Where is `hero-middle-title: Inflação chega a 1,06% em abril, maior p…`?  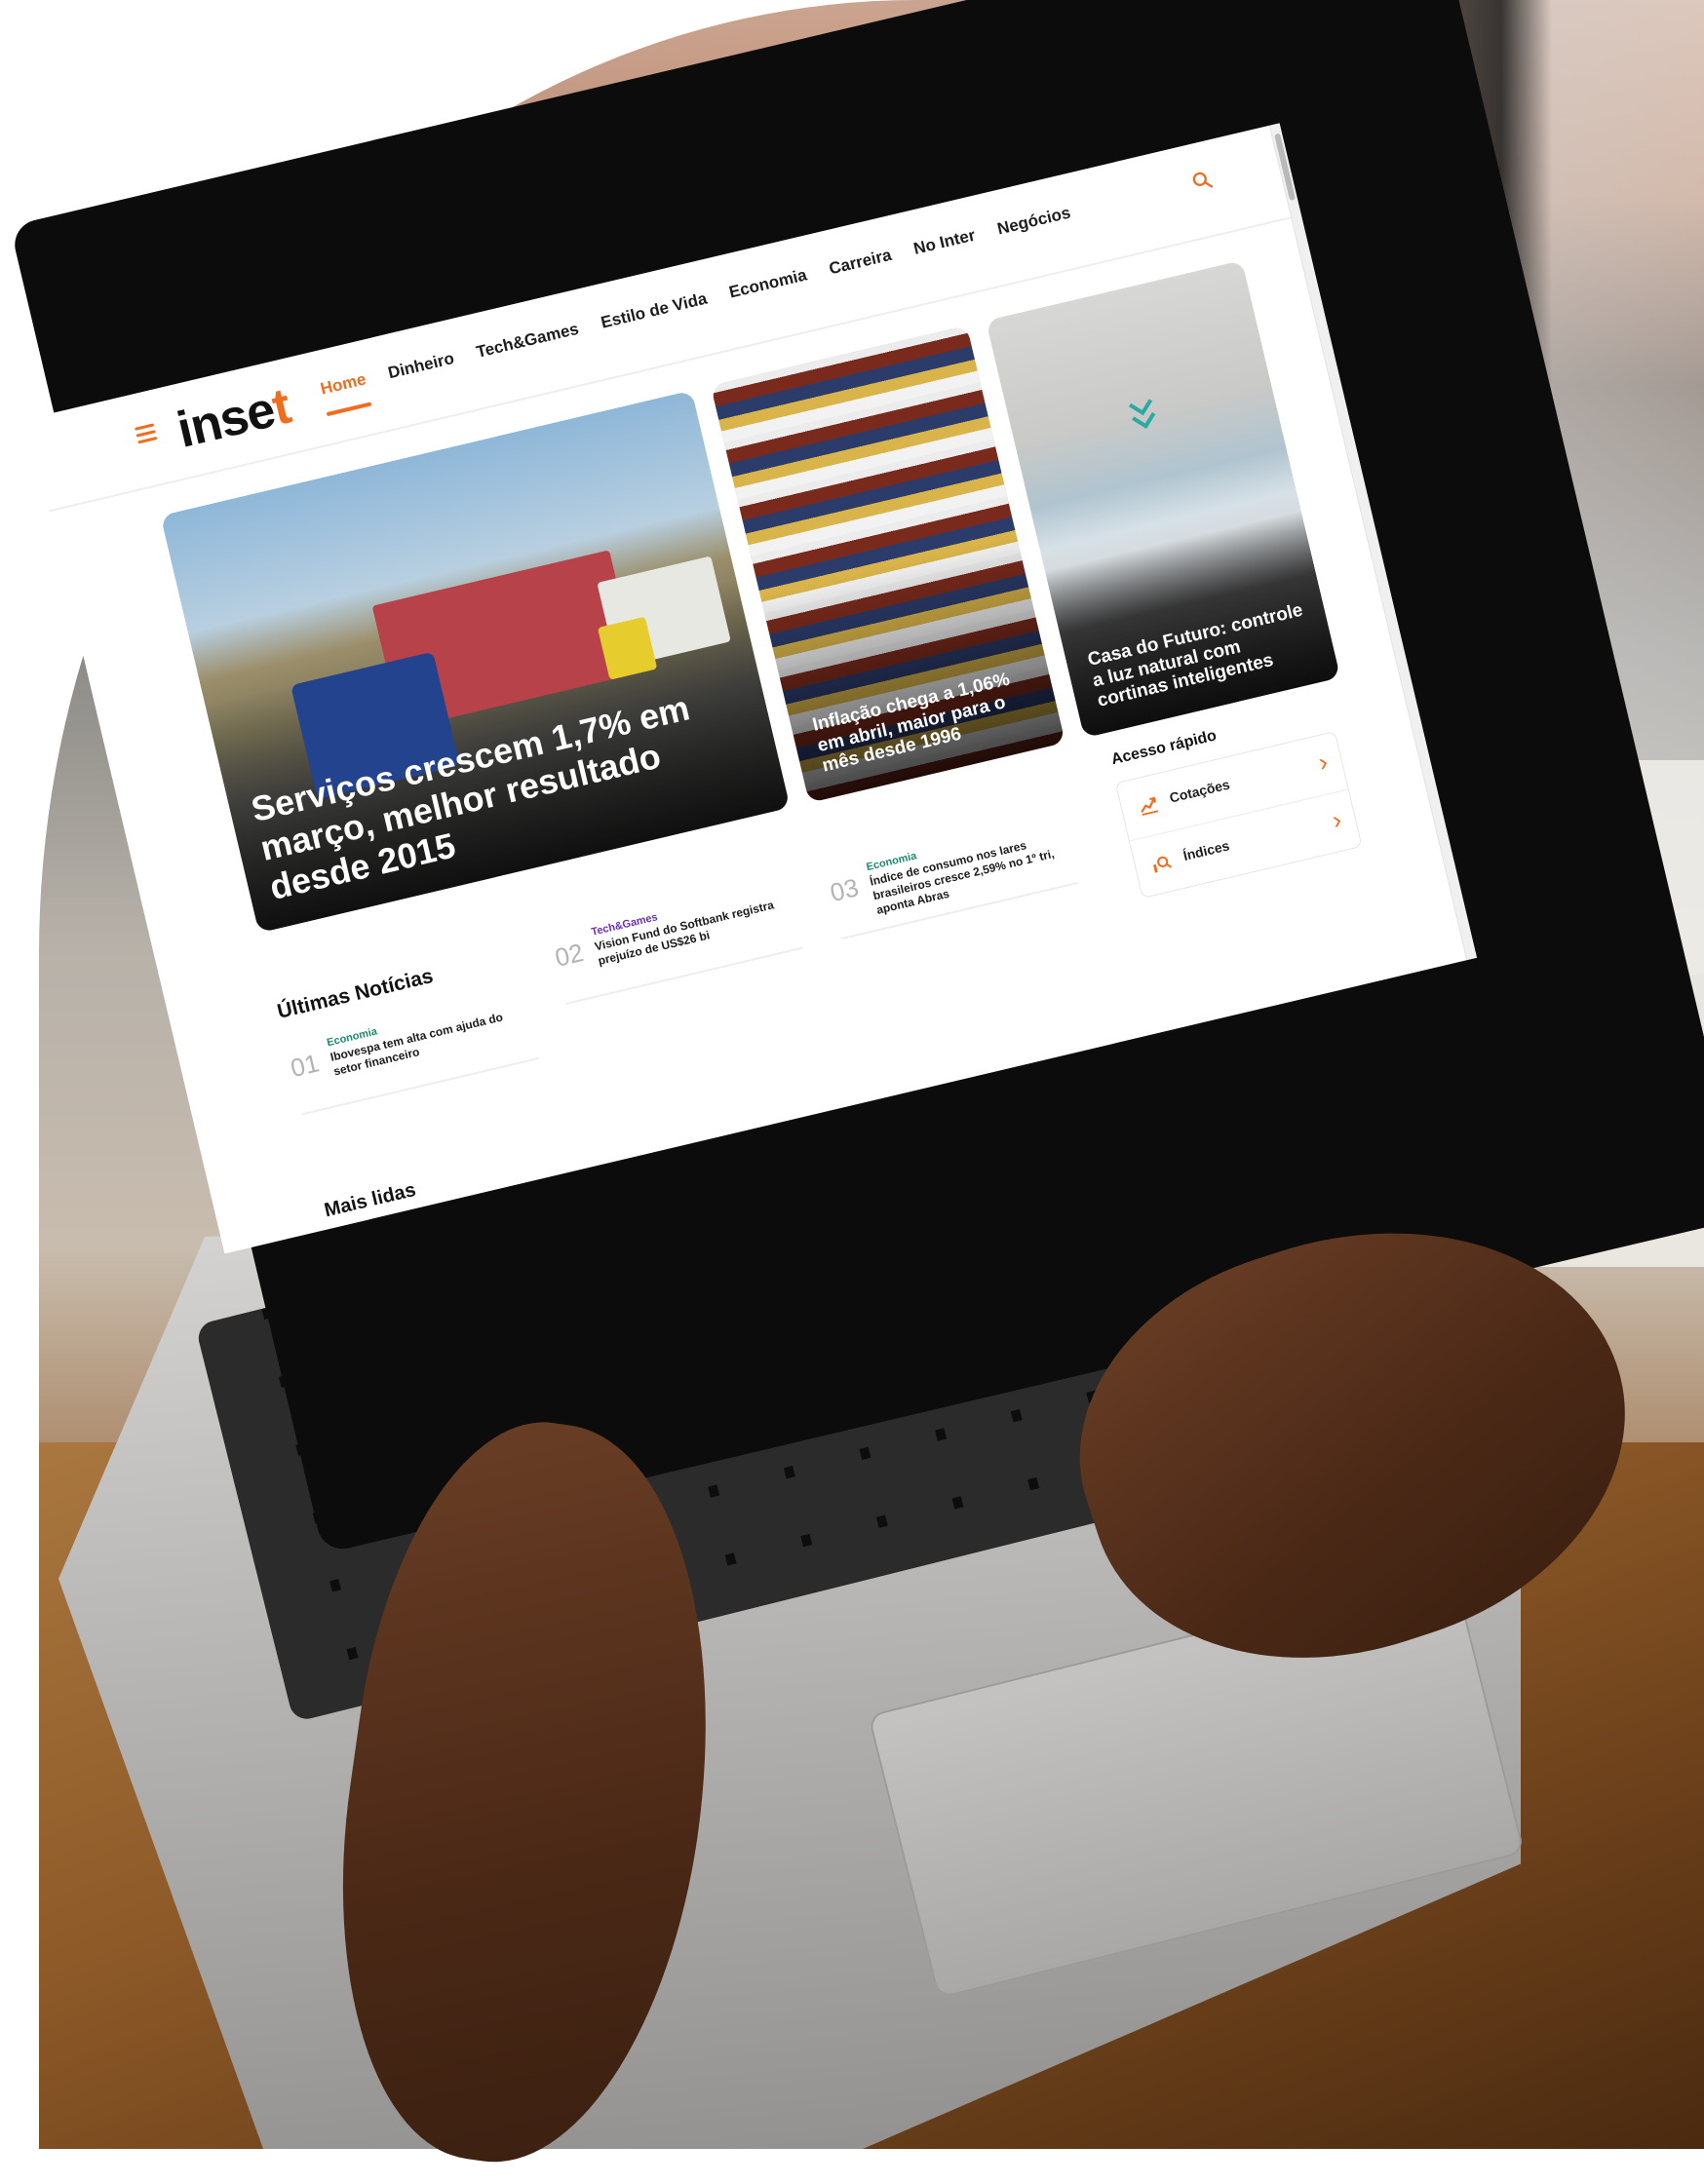 hero-middle-title: Inflação chega a 1,06% em abril, maior p… is located at coordinates (911, 723).